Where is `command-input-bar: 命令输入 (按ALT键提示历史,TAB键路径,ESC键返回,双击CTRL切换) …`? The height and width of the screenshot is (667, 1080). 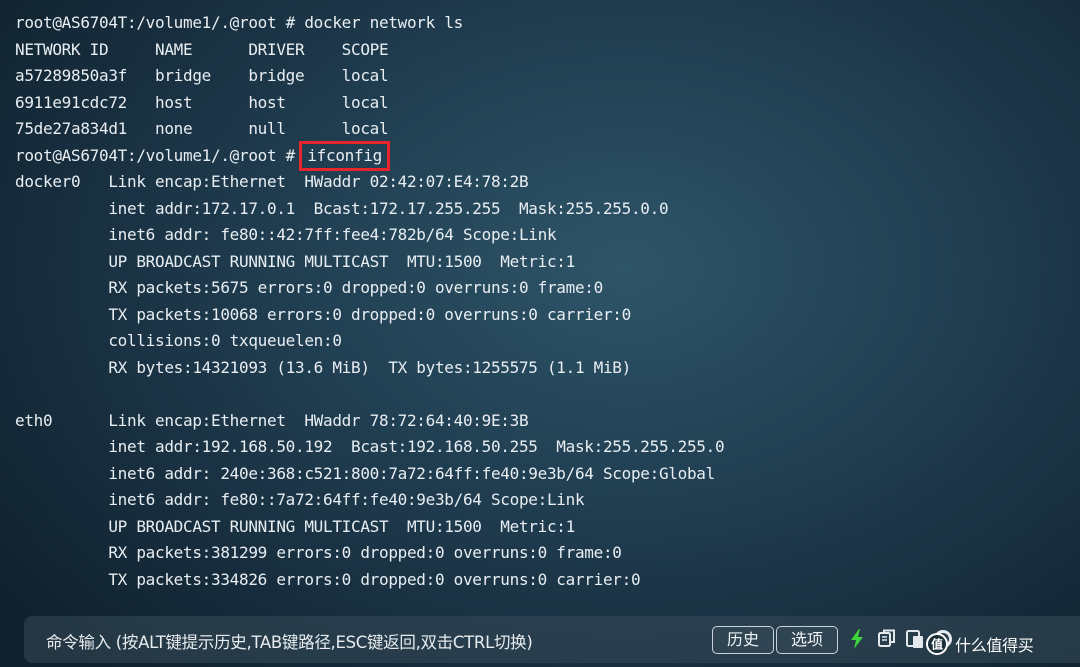
command-input-bar: 命令输入 (按ALT键提示历史,TAB键路径,ESC键返回,双击CTRL切换) … is located at coordinates (552, 639).